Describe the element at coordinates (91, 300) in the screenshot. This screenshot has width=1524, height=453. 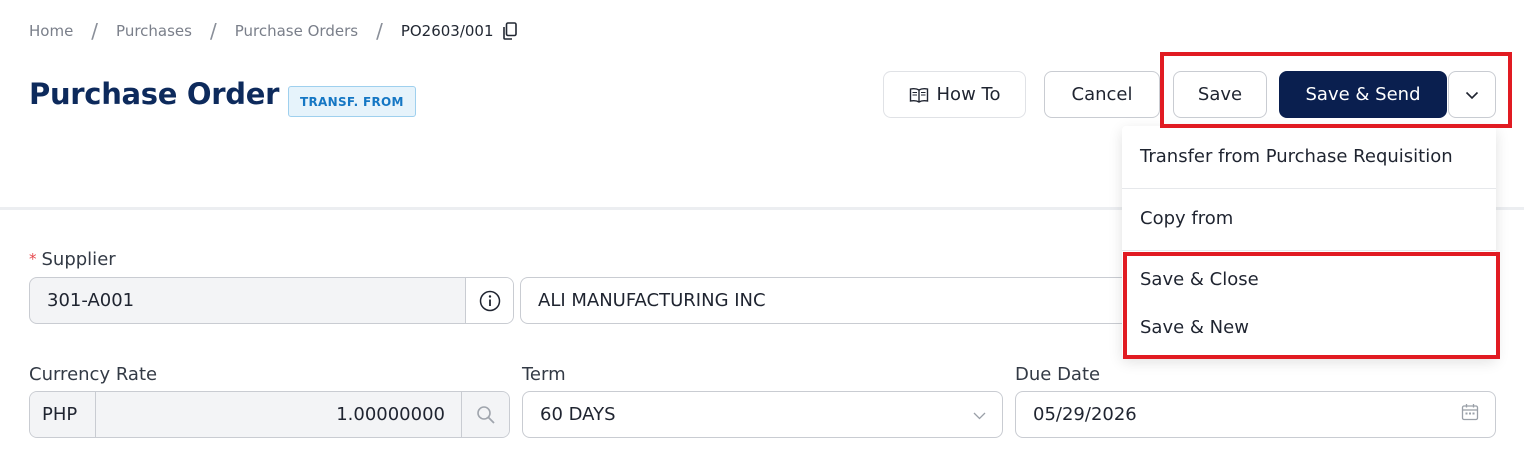
I see `supplier-code-value: 301-A001` at that location.